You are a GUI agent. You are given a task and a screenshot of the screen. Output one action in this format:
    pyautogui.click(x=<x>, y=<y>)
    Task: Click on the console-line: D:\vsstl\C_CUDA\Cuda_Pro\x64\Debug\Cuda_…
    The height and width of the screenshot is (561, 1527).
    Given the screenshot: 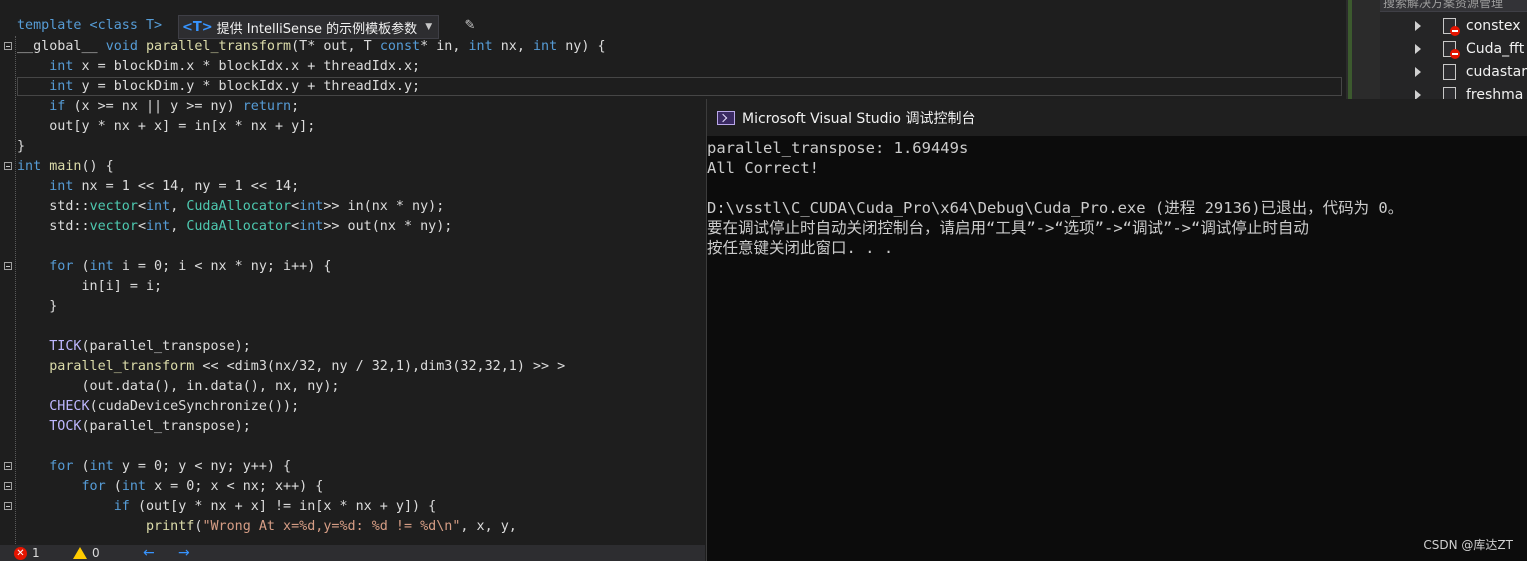 What is the action you would take?
    pyautogui.click(x=1055, y=208)
    